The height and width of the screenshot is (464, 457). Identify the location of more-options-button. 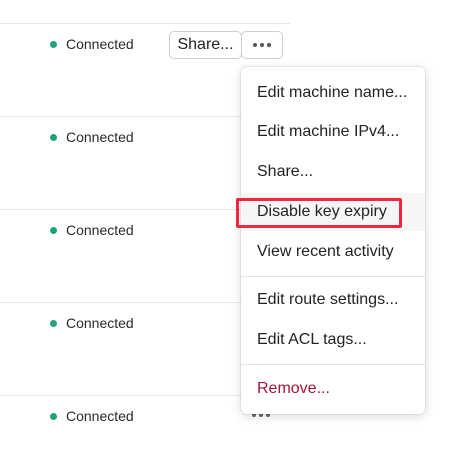
(262, 45).